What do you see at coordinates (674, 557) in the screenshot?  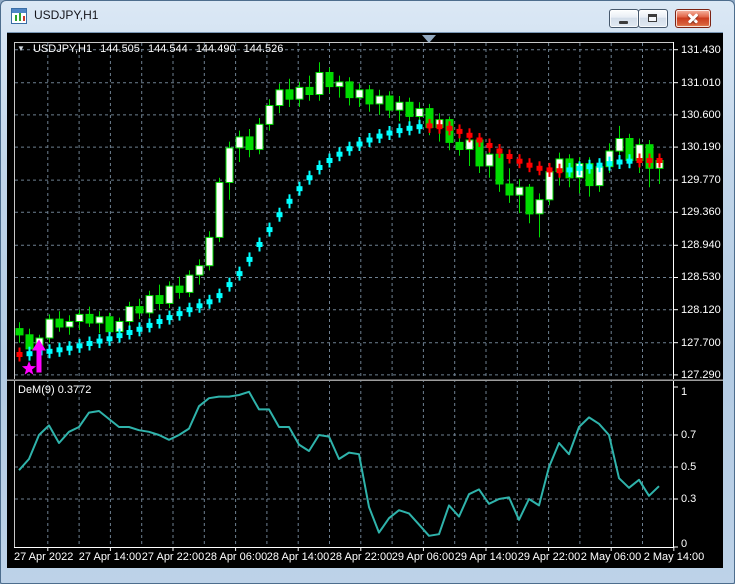 I see `time-axis-label: 2 May 14:00` at bounding box center [674, 557].